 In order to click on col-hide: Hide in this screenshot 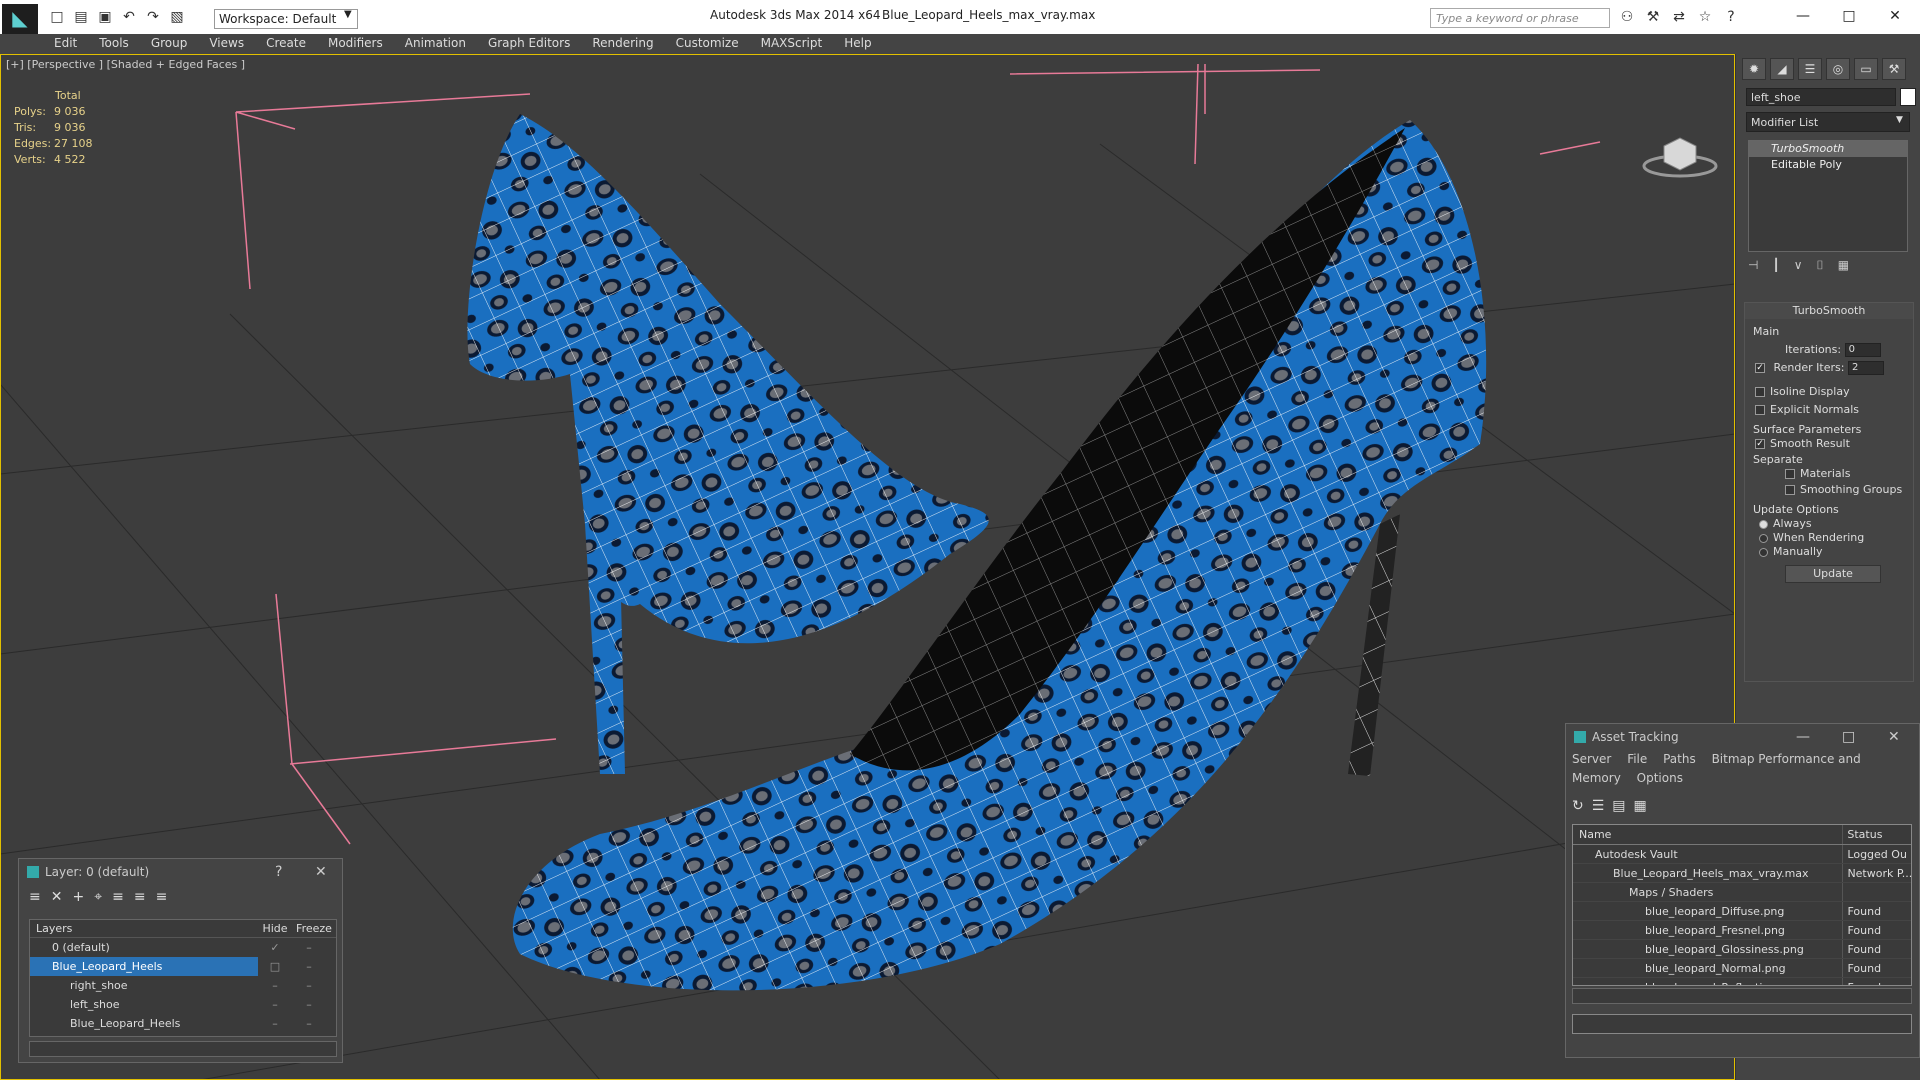, I will do `click(275, 928)`.